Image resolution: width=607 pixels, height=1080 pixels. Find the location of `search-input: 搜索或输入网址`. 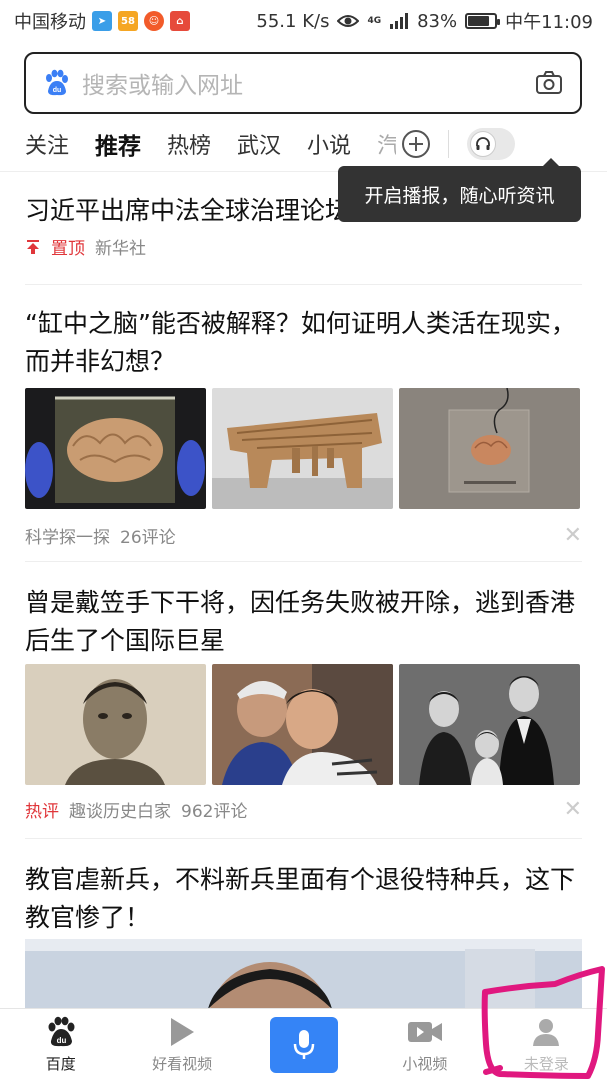

search-input: 搜索或输入网址 is located at coordinates (308, 83).